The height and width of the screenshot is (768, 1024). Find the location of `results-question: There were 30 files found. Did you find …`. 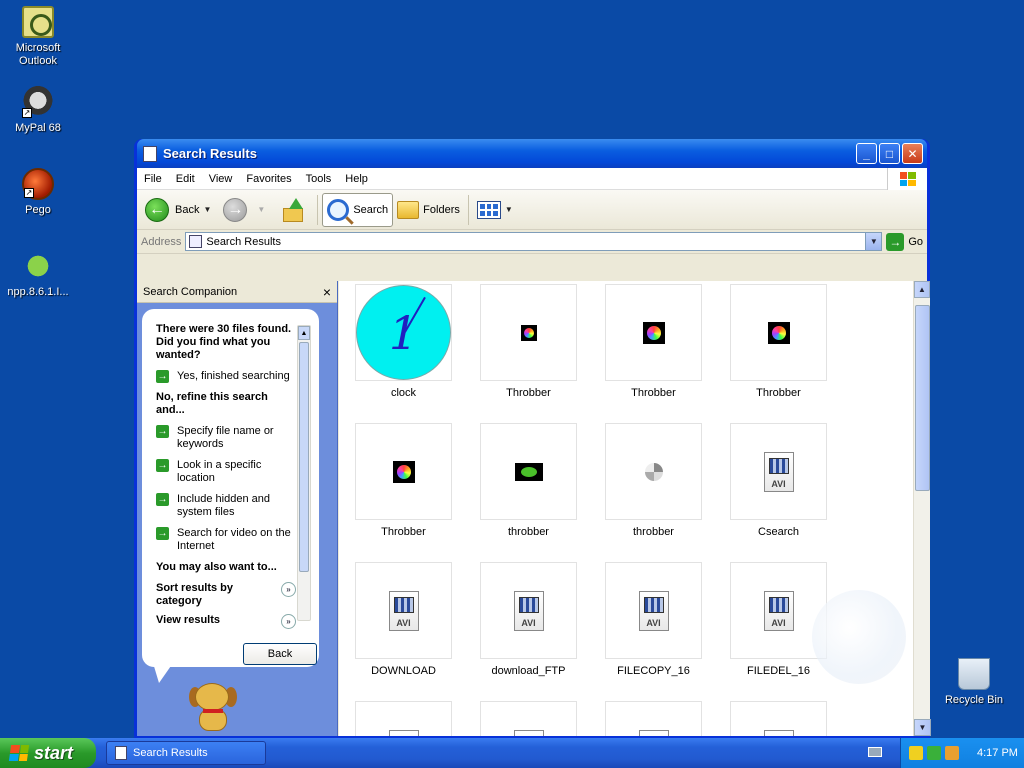

results-question: There were 30 files found. Did you find … is located at coordinates (224, 342).